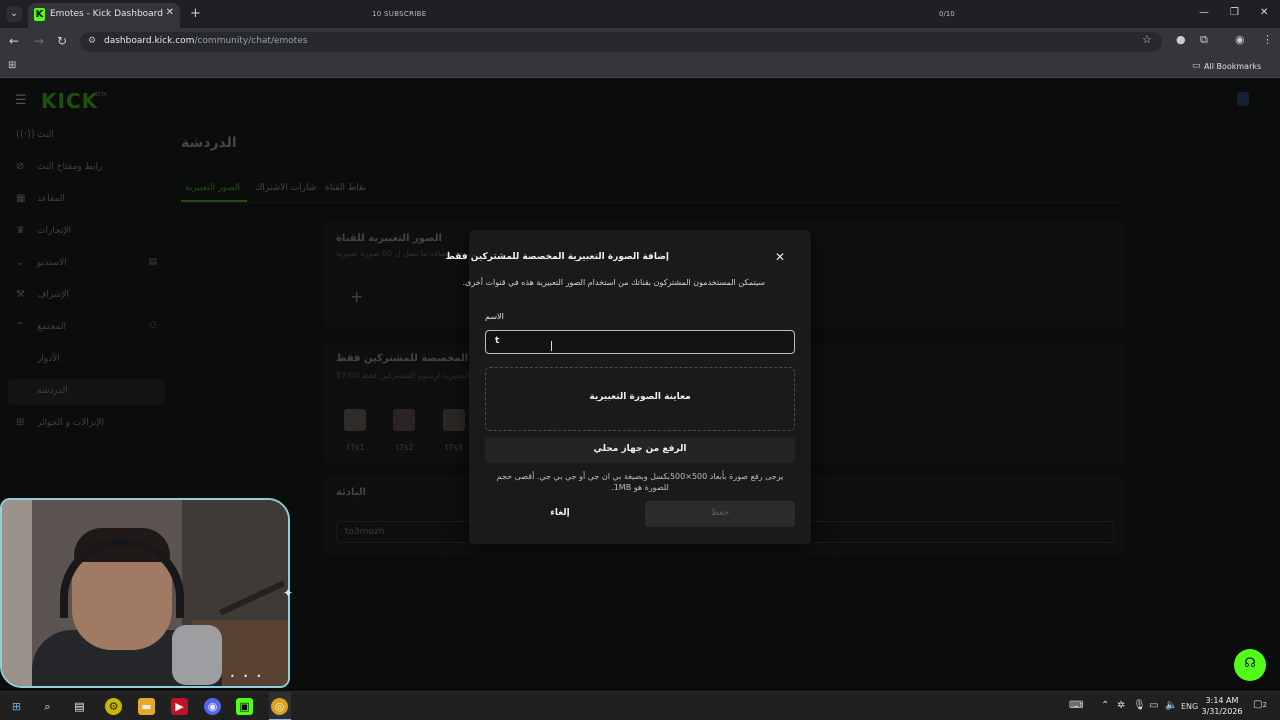 The width and height of the screenshot is (1280, 720). Describe the element at coordinates (1076, 705) in the screenshot. I see `keyboard-icon: ⌨` at that location.